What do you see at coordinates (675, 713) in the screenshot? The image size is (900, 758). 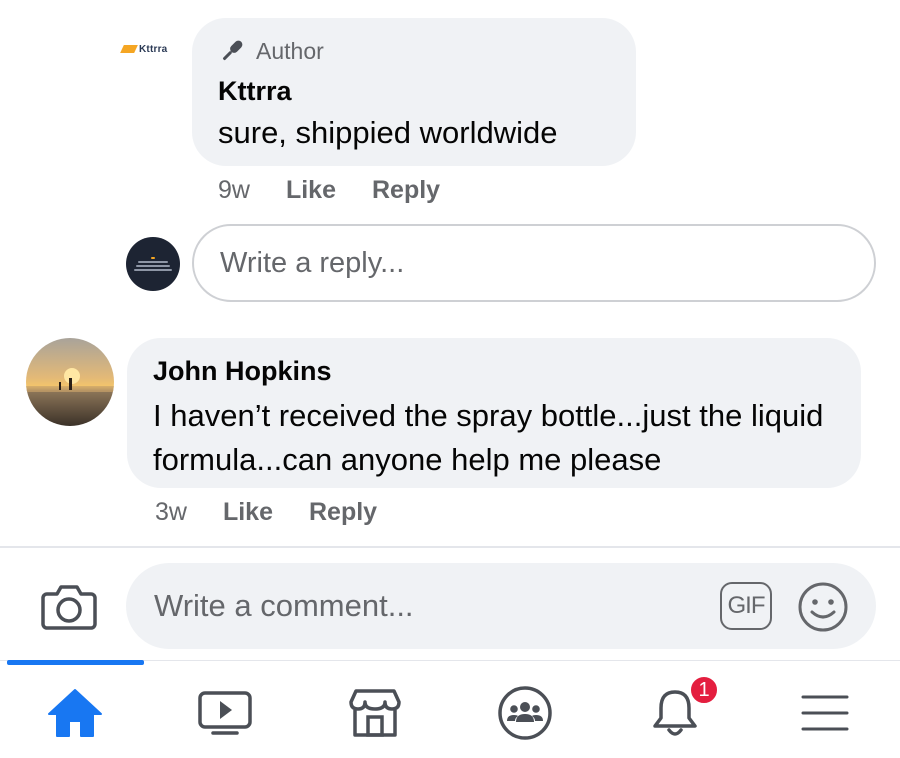 I see `tab-notifications` at bounding box center [675, 713].